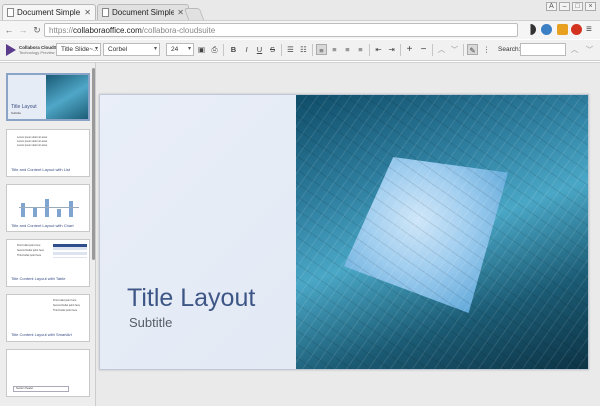 The width and height of the screenshot is (600, 406). Describe the element at coordinates (334, 49) in the screenshot. I see `align-center-button: ≡` at that location.